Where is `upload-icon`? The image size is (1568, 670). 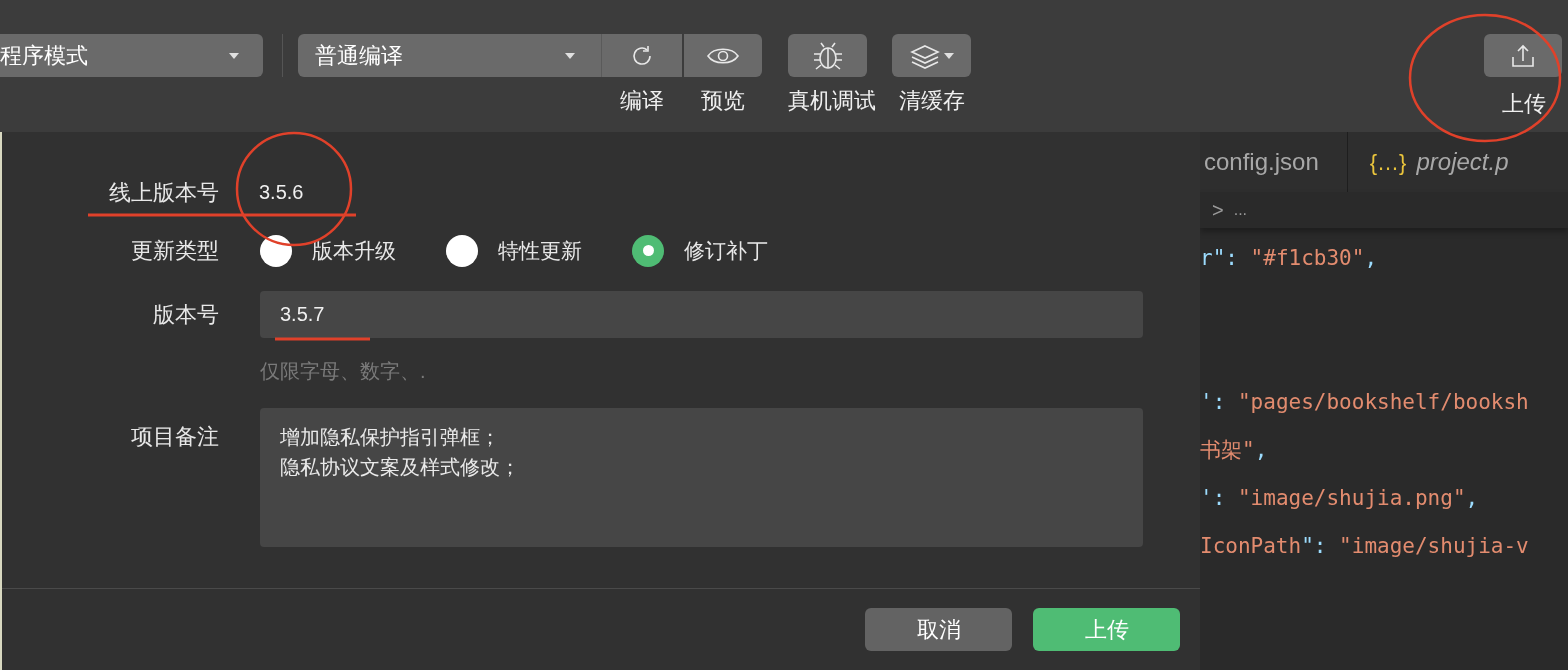 upload-icon is located at coordinates (1523, 55).